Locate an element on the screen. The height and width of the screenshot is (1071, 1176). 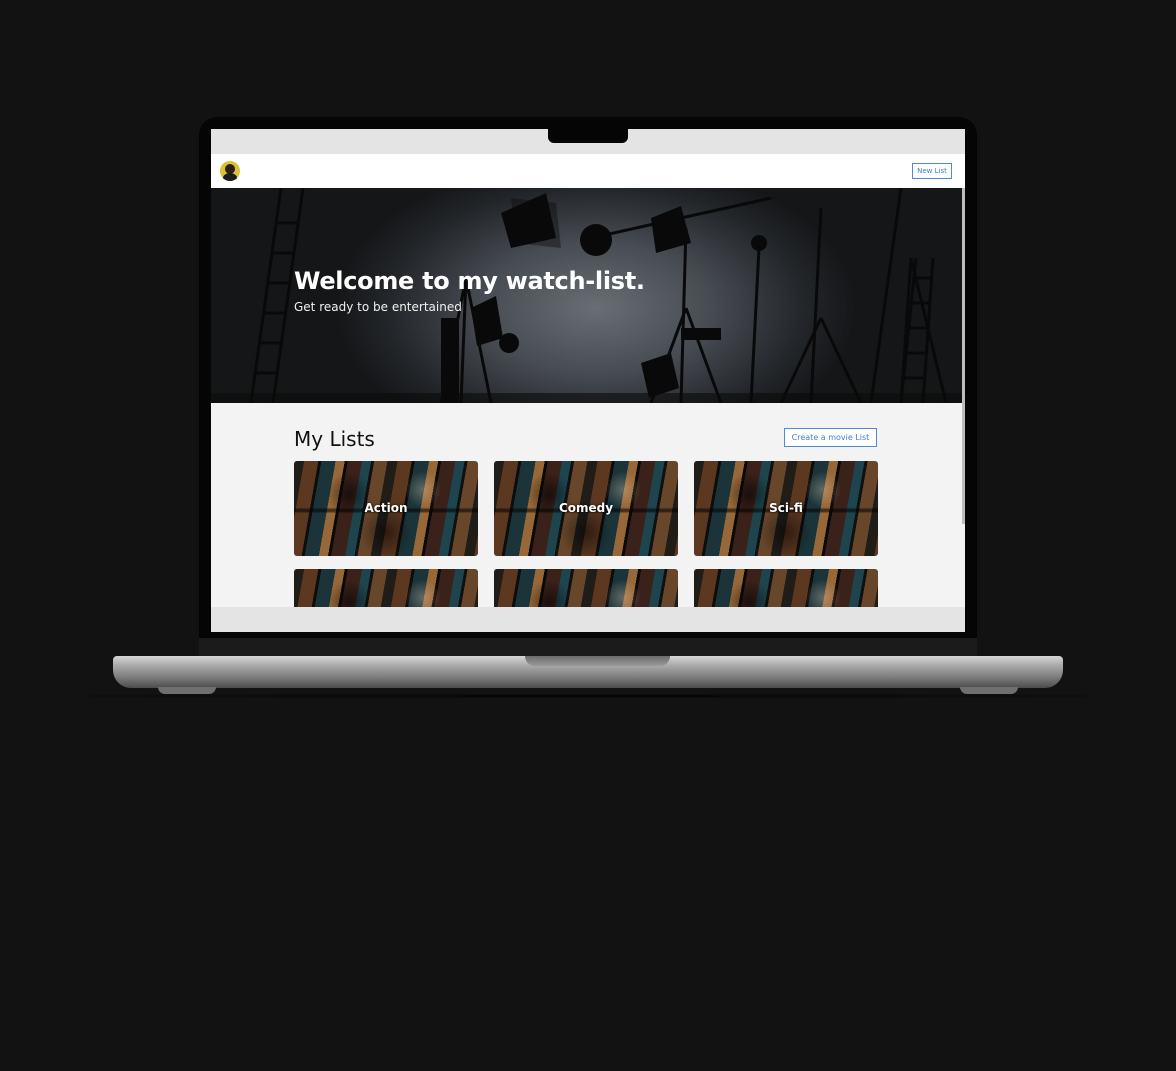
hero-subtitle: Get ready to be entertained is located at coordinates (378, 307).